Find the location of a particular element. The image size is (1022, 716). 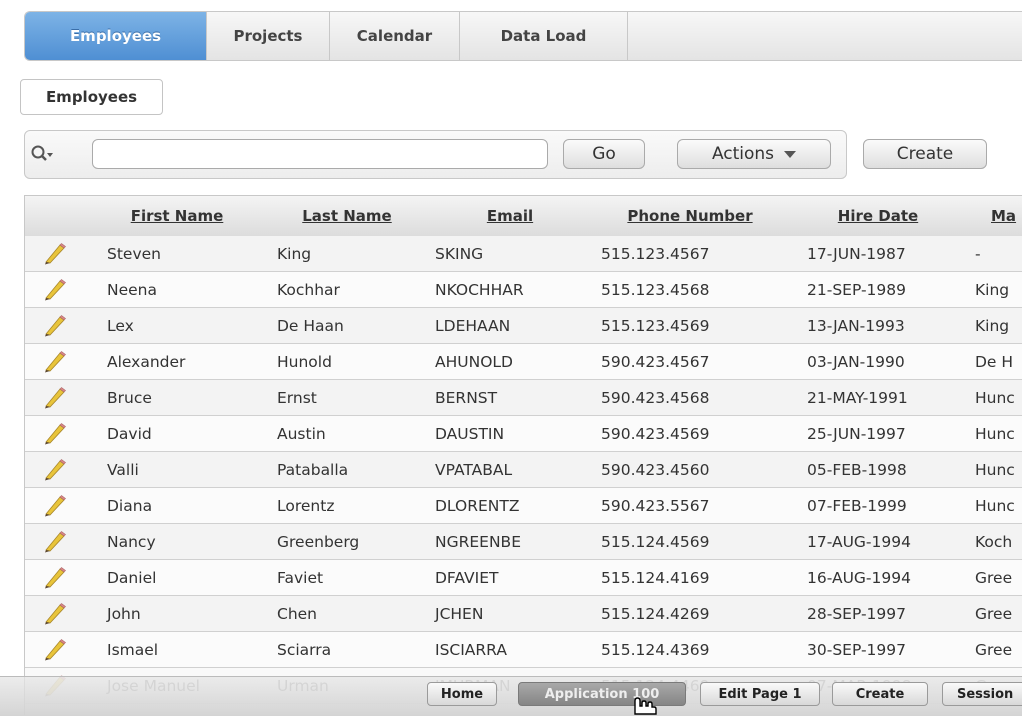

search-input is located at coordinates (320, 154).